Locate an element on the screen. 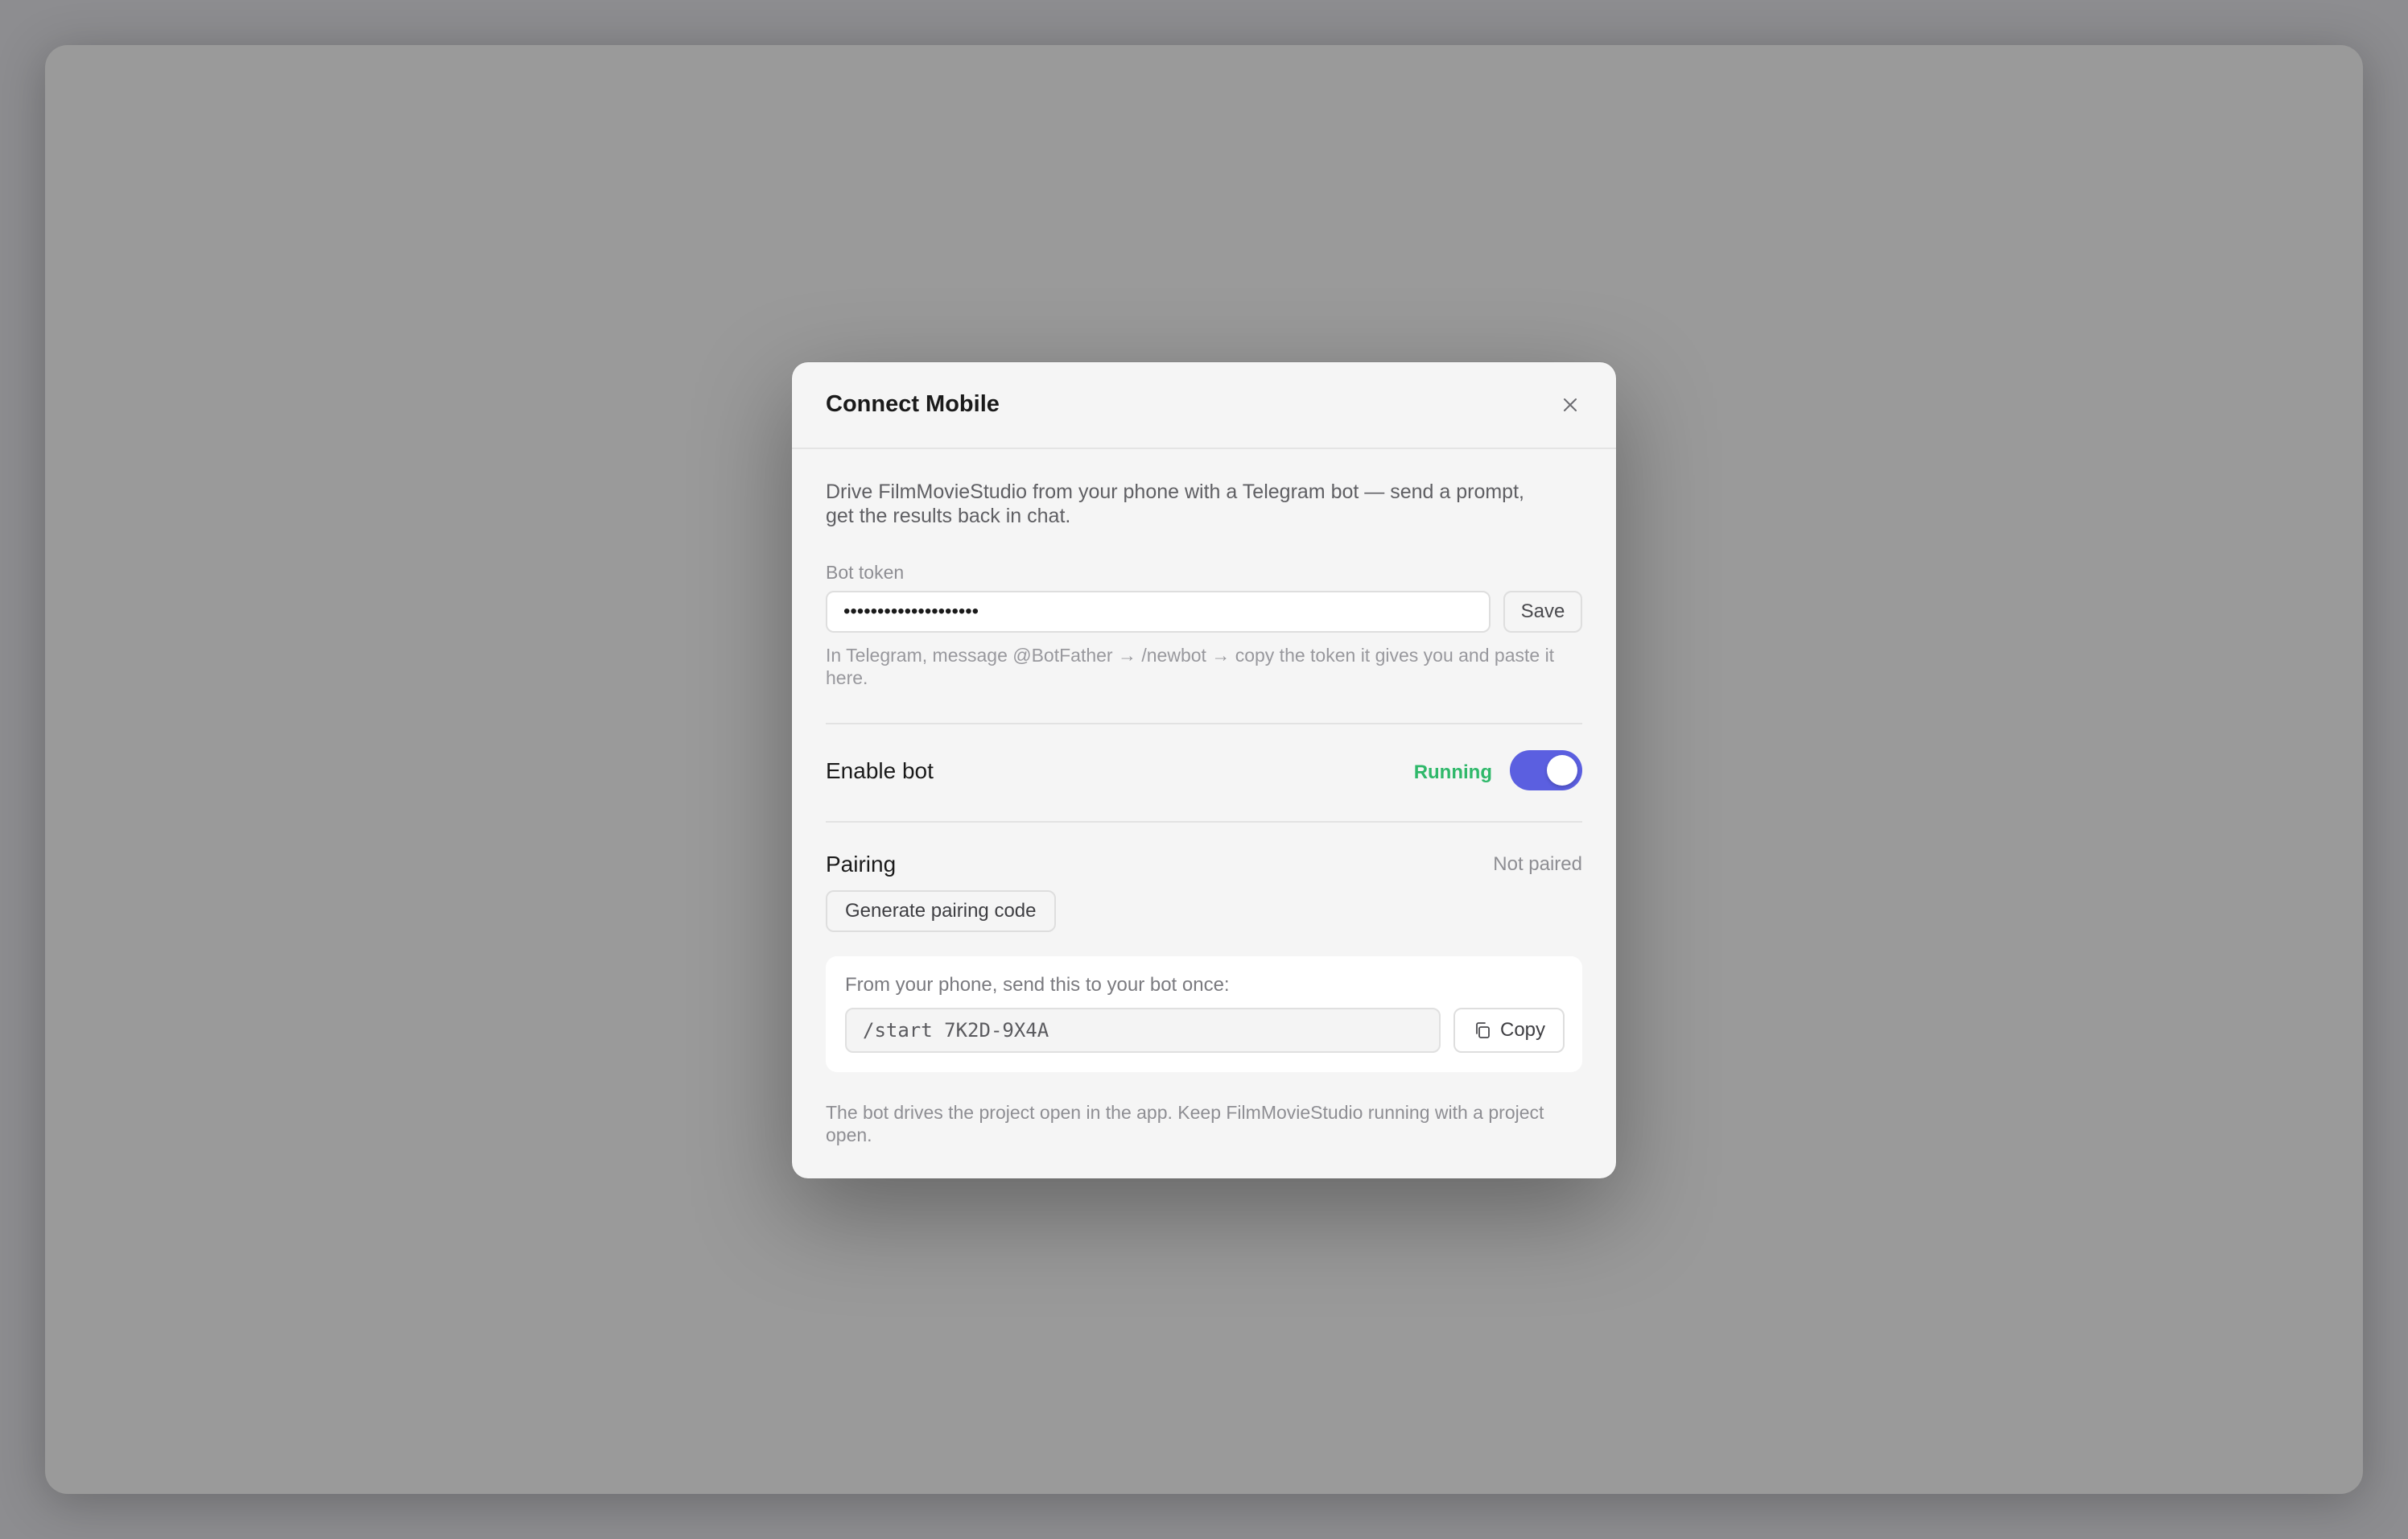 The image size is (2408, 1539). copy-icon is located at coordinates (1483, 1030).